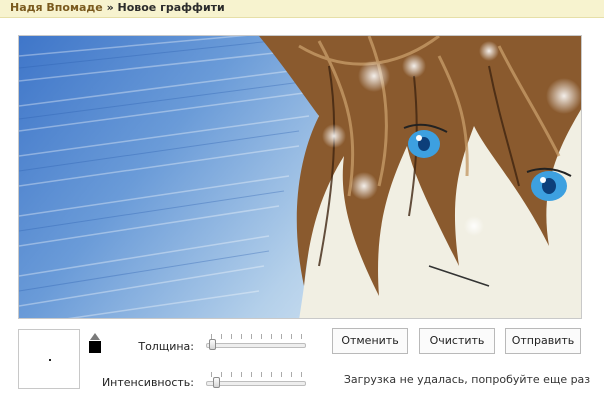 The image size is (604, 413). Describe the element at coordinates (370, 341) in the screenshot. I see `cancel-button: Отменить` at that location.